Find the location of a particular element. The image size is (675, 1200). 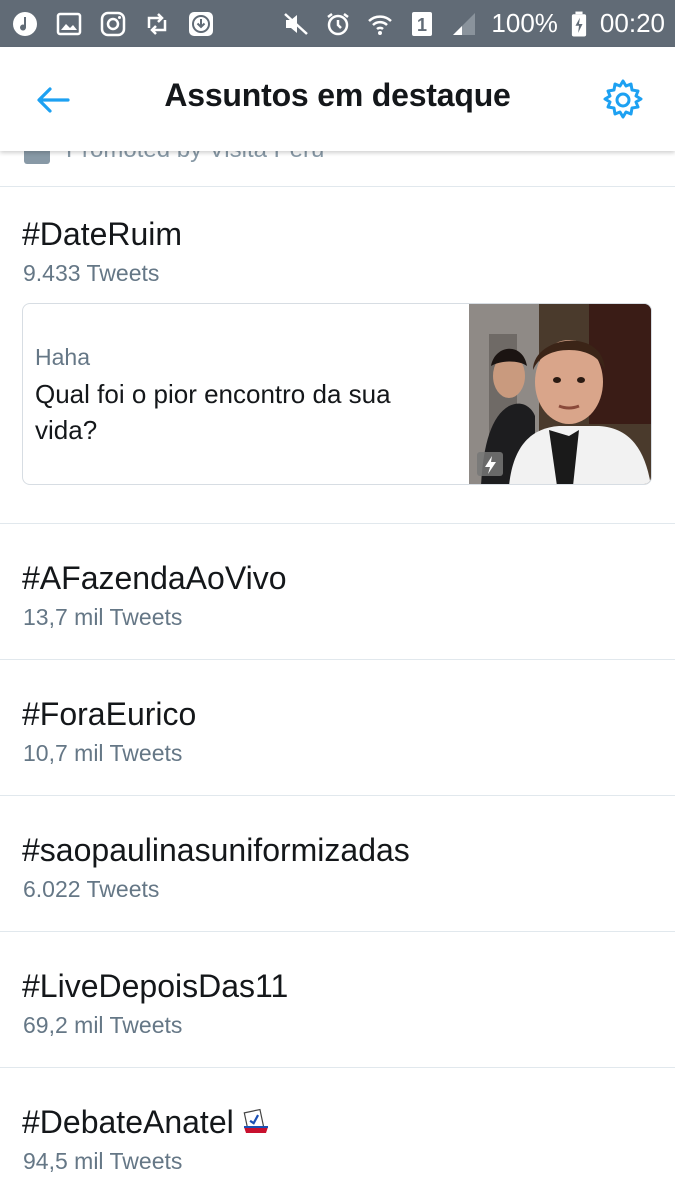

trend-item: #AFazendaAoVivo 13,7 mil Tweets is located at coordinates (337, 592).